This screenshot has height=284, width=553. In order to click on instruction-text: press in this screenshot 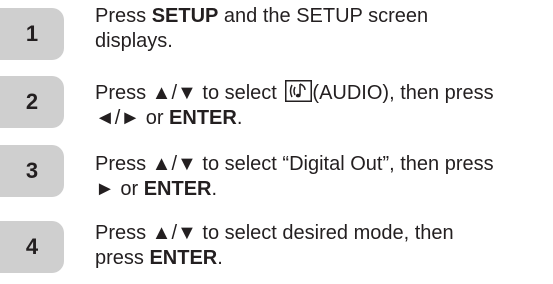, I will do `click(122, 258)`.